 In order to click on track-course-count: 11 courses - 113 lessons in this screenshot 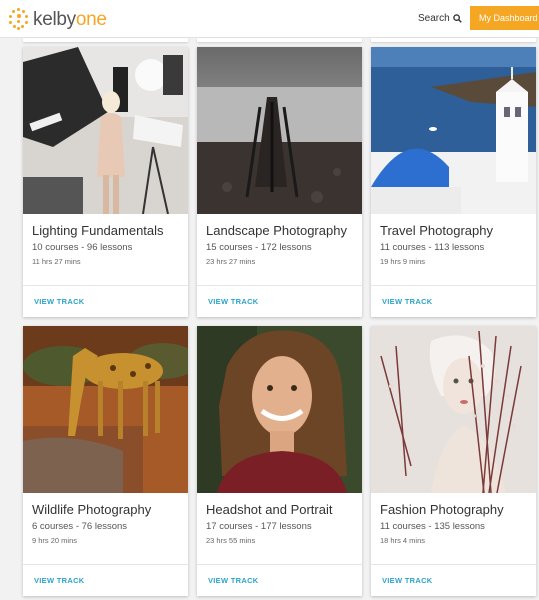, I will do `click(432, 247)`.